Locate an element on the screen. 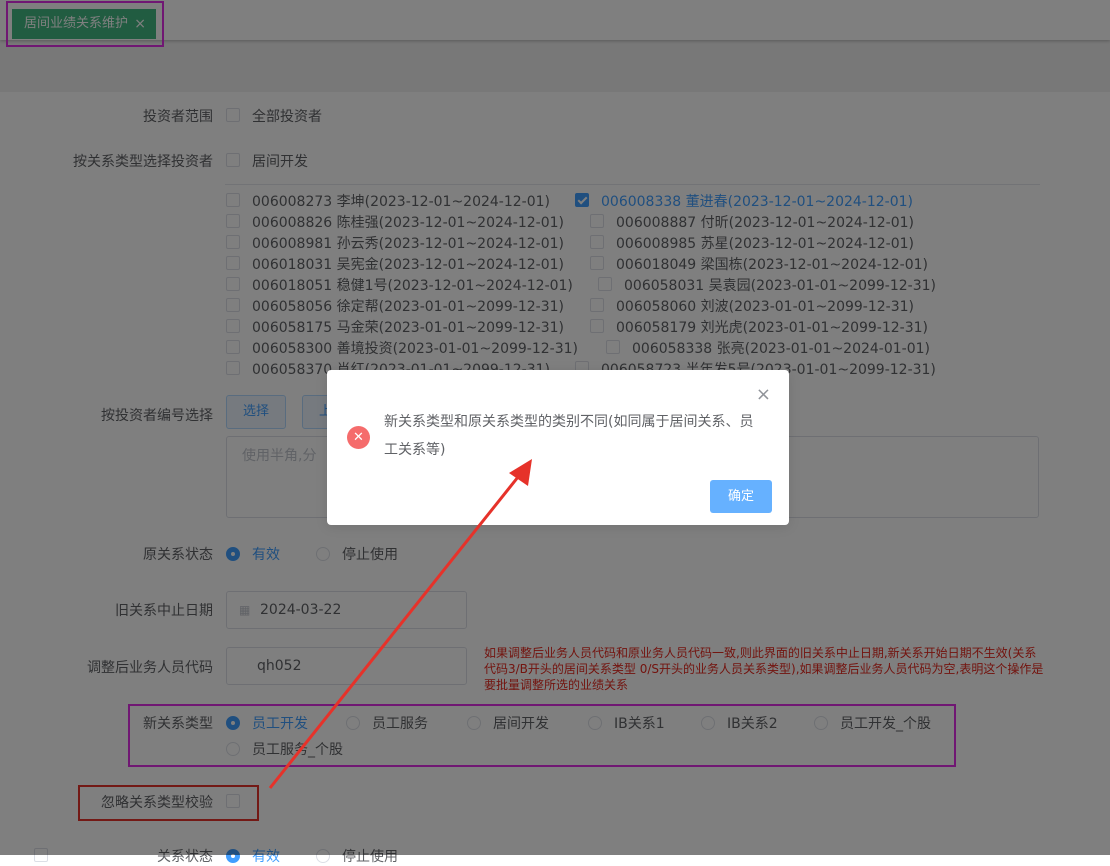 This screenshot has width=1110, height=866. dialog-message: 新关系类型和原关系类型的类别不同(如同属于居间关系、员工关系等) is located at coordinates (569, 436).